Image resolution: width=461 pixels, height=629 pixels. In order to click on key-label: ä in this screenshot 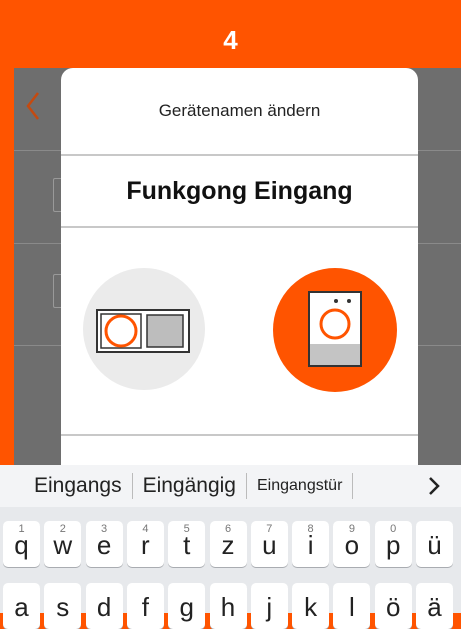, I will do `click(434, 607)`.